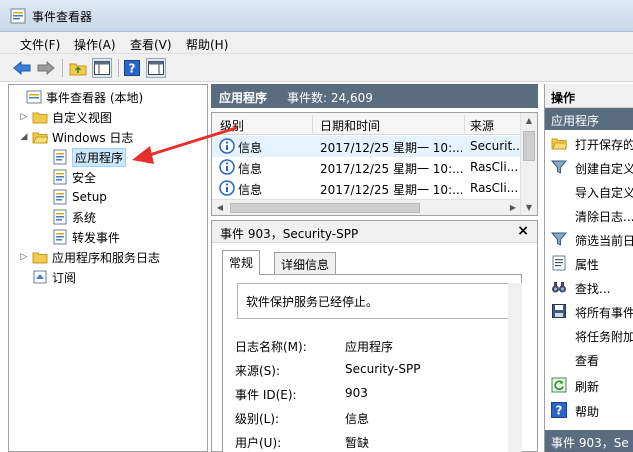 This screenshot has height=452, width=633. I want to click on column-datetime: 日期和时间, so click(350, 125).